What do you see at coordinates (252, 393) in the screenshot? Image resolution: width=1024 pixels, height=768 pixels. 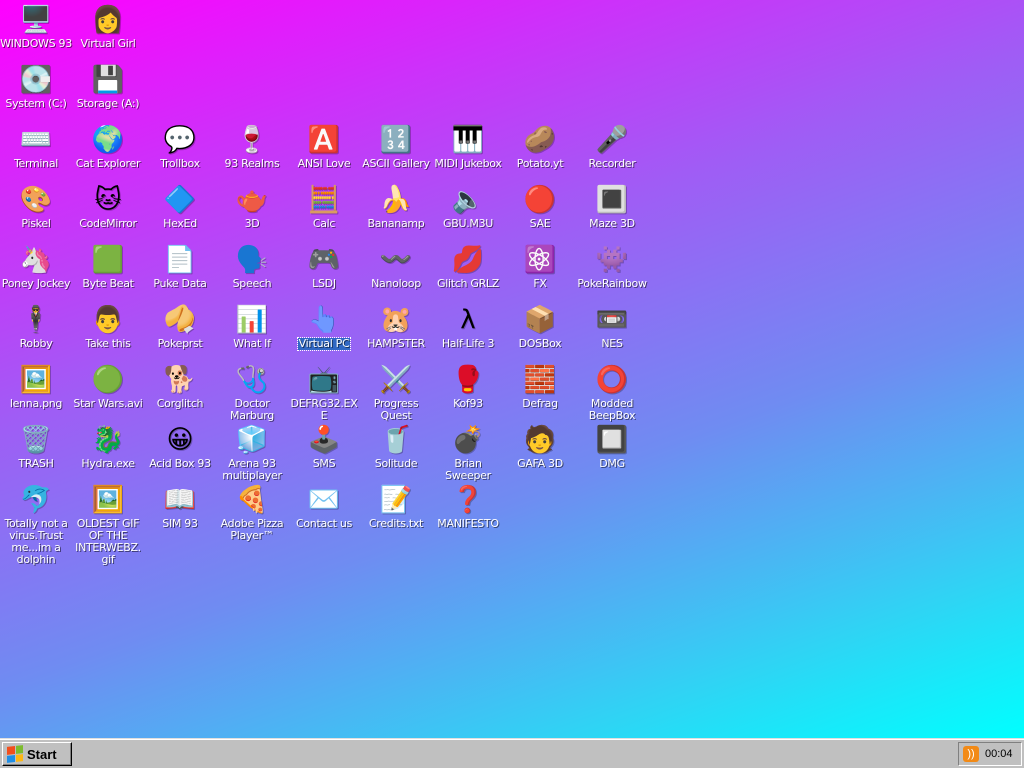 I see `desktop-icon-doctor: 🩺 Doctor Marburg` at bounding box center [252, 393].